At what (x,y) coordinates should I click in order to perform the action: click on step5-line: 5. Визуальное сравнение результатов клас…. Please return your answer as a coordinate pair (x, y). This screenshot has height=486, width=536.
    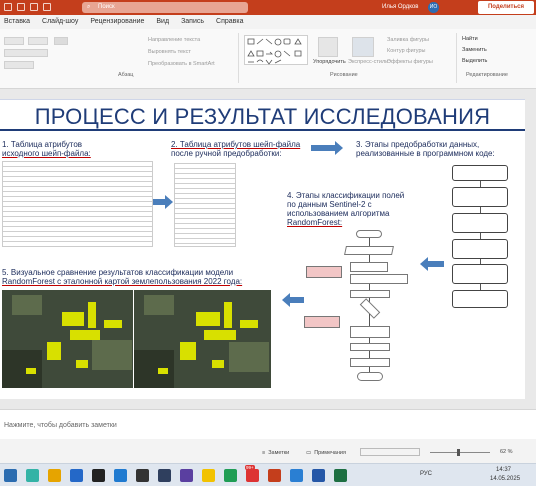
    Looking at the image, I should click on (118, 272).